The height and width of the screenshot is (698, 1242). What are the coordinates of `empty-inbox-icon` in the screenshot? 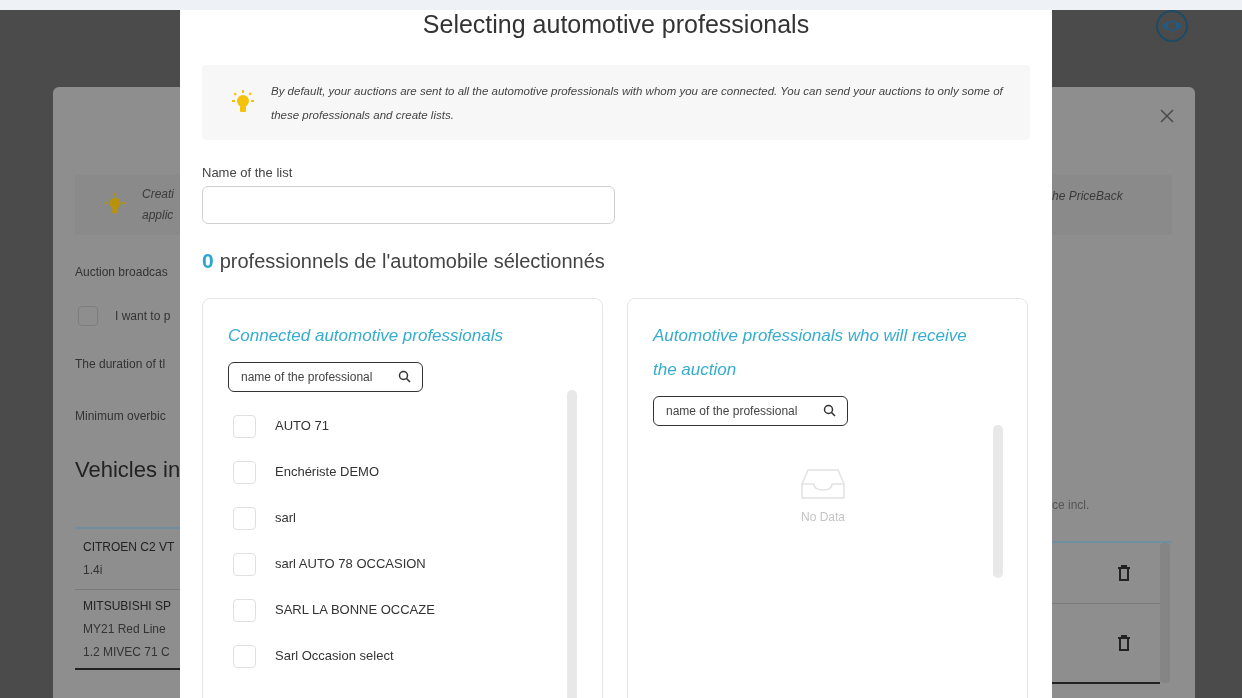 It's located at (823, 484).